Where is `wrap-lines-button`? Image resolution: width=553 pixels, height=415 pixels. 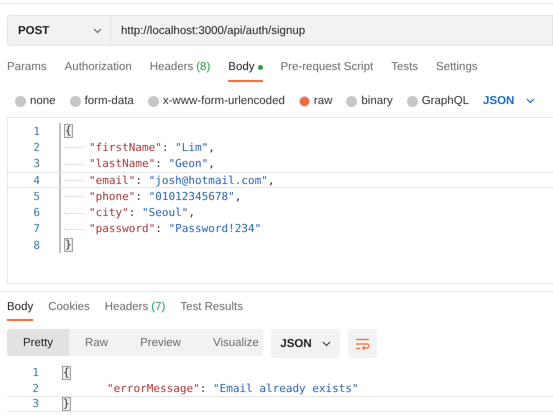
wrap-lines-button is located at coordinates (362, 343).